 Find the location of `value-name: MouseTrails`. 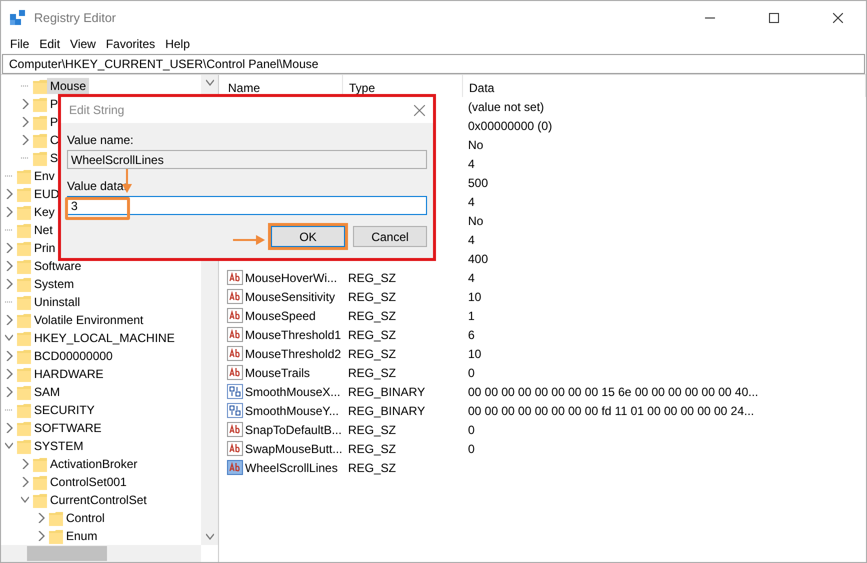

value-name: MouseTrails is located at coordinates (277, 373).